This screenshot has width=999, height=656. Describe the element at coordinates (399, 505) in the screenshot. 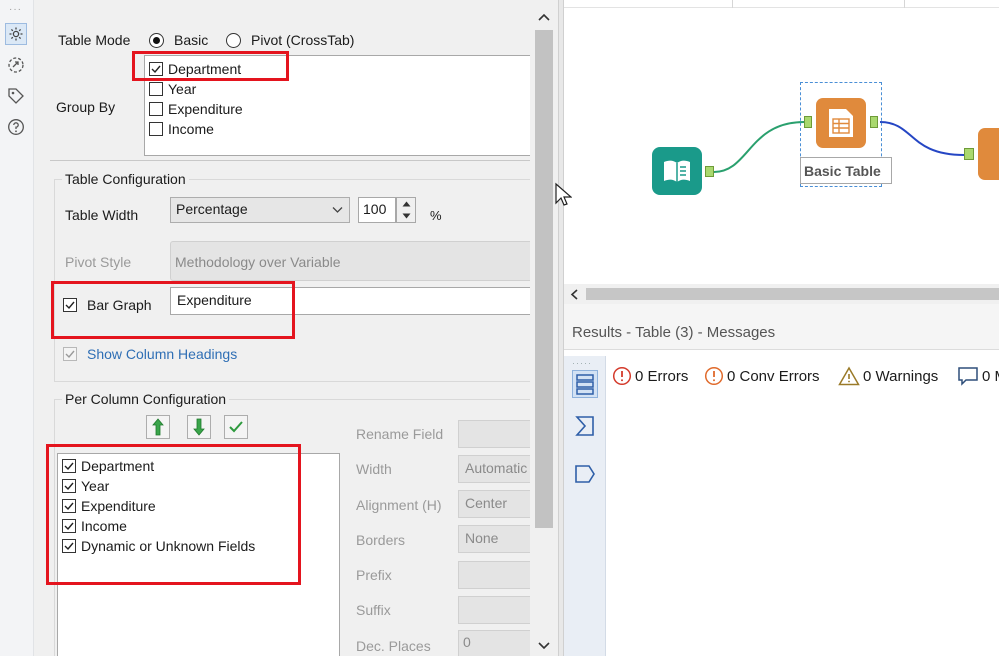

I see `alignment-label: Alignment (H)` at that location.